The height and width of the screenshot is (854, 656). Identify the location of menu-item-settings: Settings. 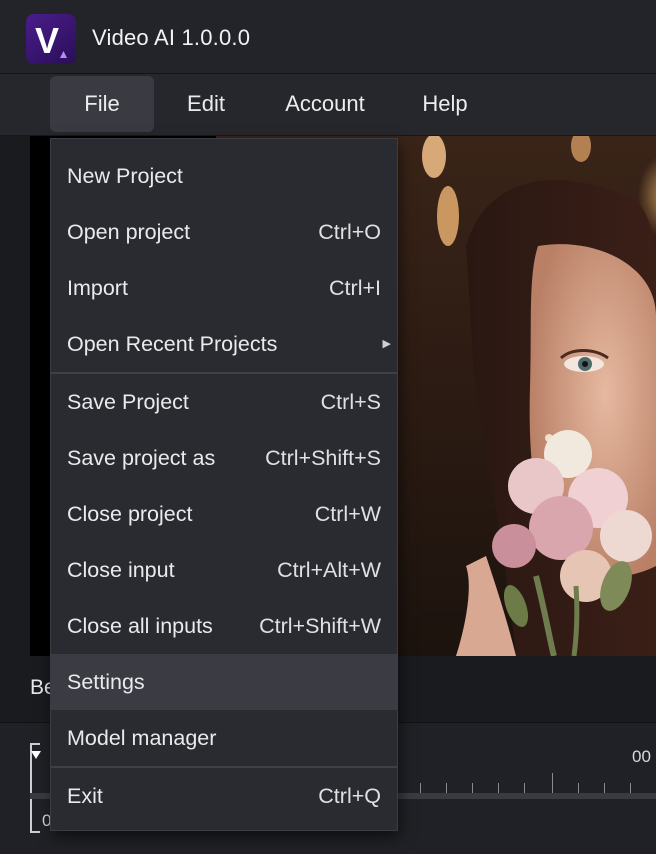
(224, 682).